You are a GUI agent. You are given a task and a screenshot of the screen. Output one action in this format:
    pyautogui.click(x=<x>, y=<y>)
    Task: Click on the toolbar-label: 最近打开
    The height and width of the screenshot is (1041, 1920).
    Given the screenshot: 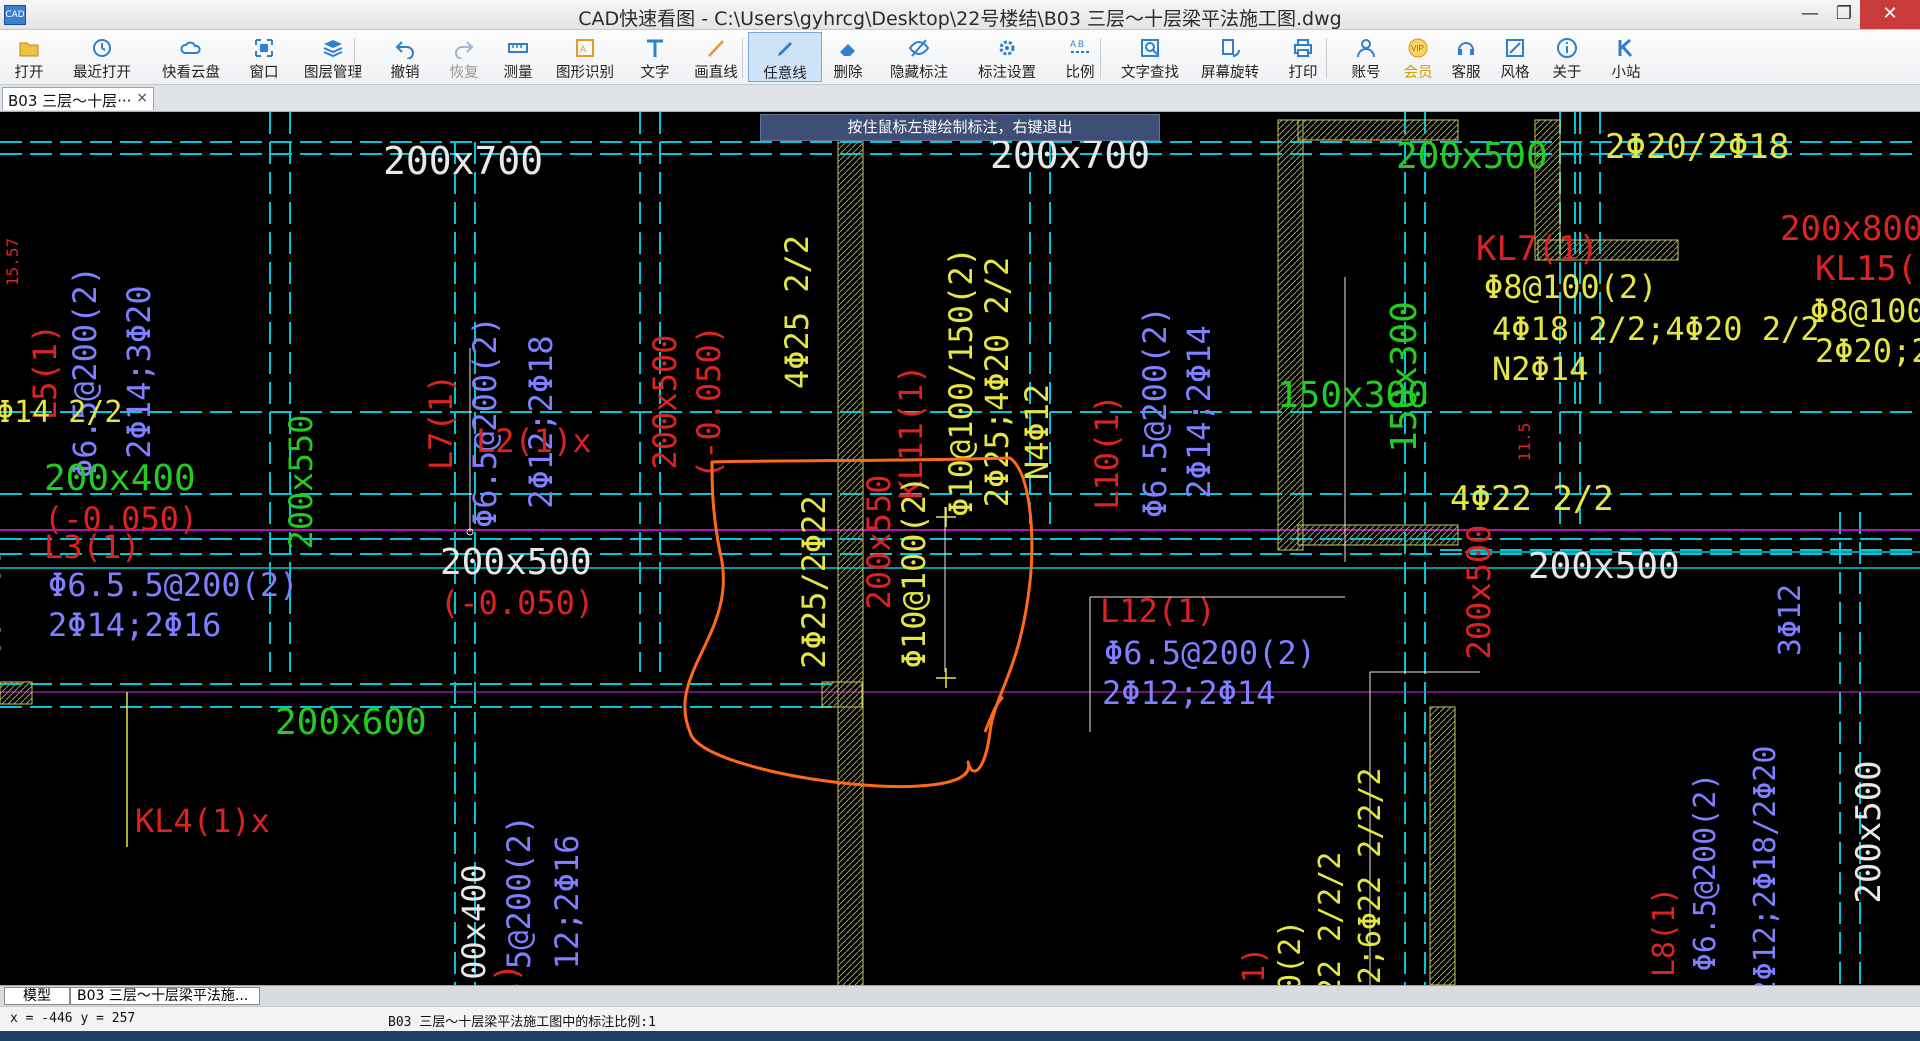 What is the action you would take?
    pyautogui.click(x=102, y=73)
    